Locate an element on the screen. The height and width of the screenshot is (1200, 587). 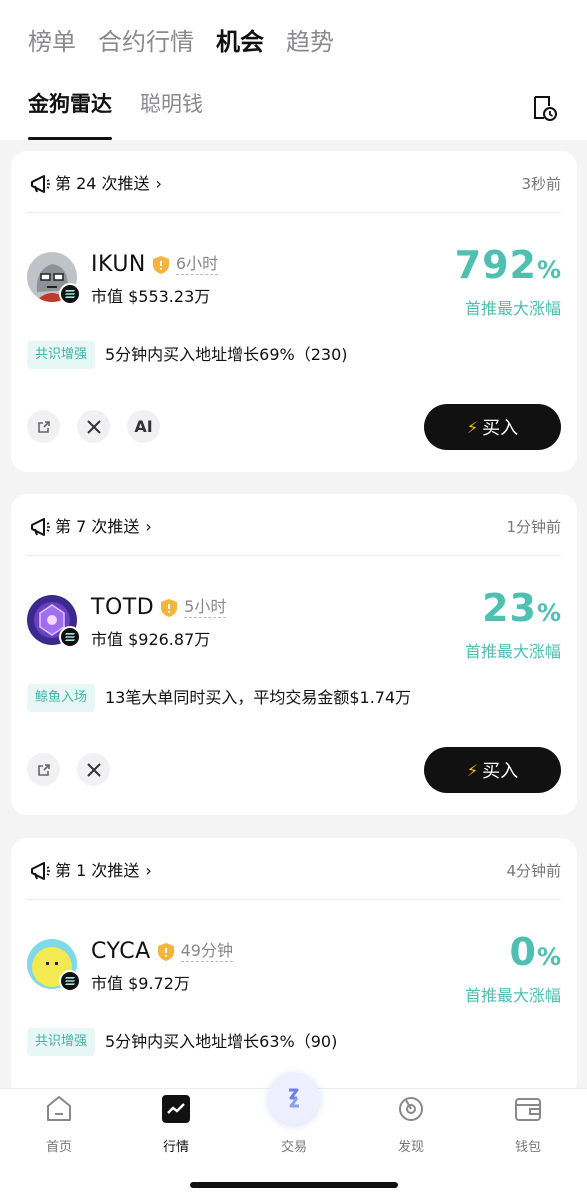
card-header: 第 1 次推送 › 4分钟前 is located at coordinates (294, 869).